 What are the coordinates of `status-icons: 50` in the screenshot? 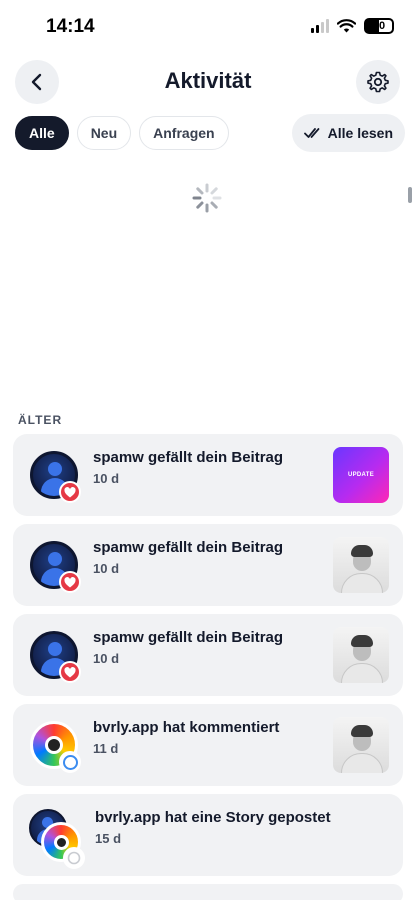 It's located at (352, 26).